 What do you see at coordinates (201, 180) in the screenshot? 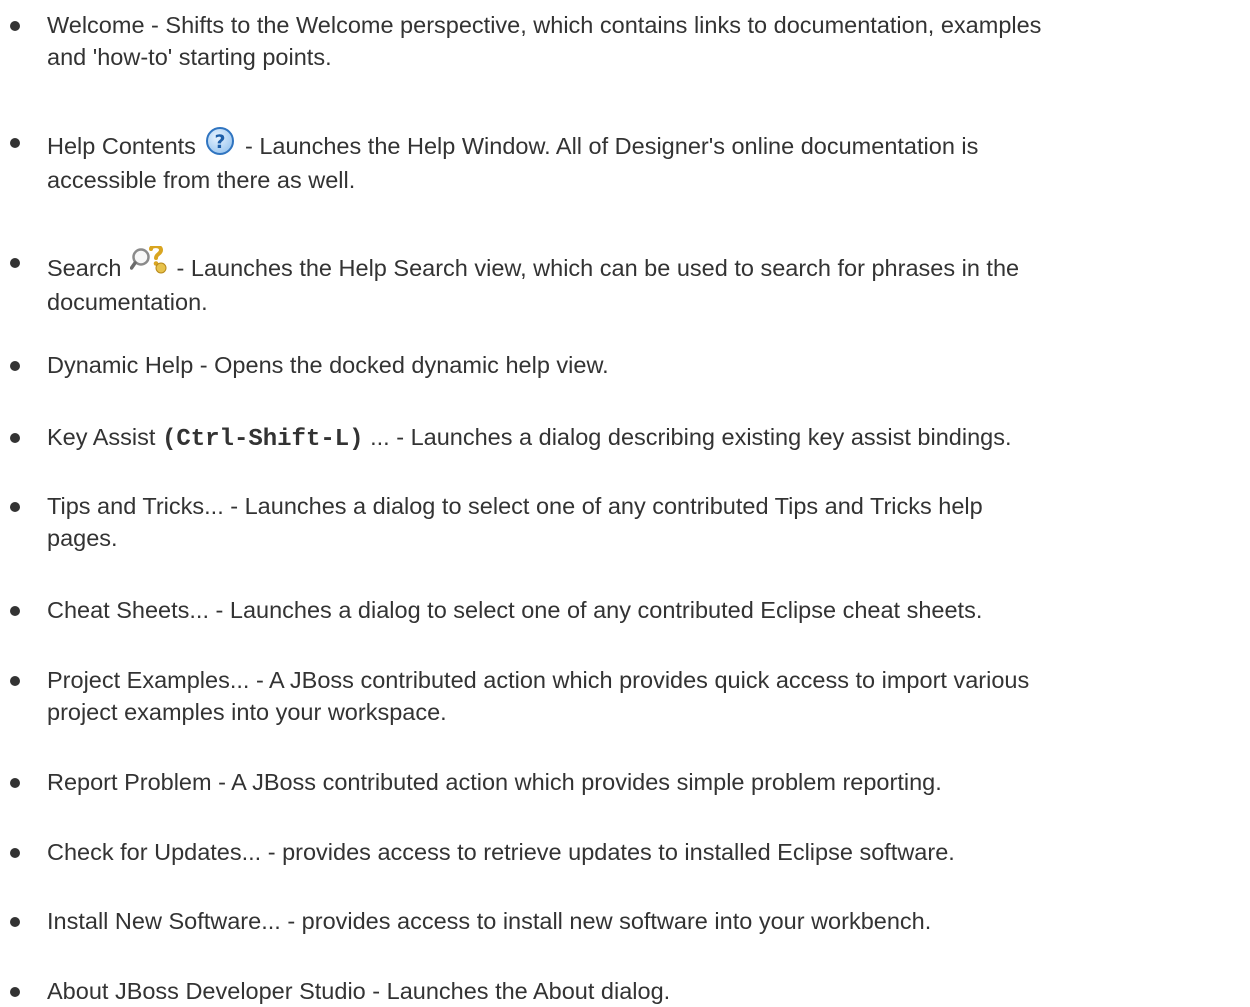
I see `item-text-line-2: accessible from there as well.` at bounding box center [201, 180].